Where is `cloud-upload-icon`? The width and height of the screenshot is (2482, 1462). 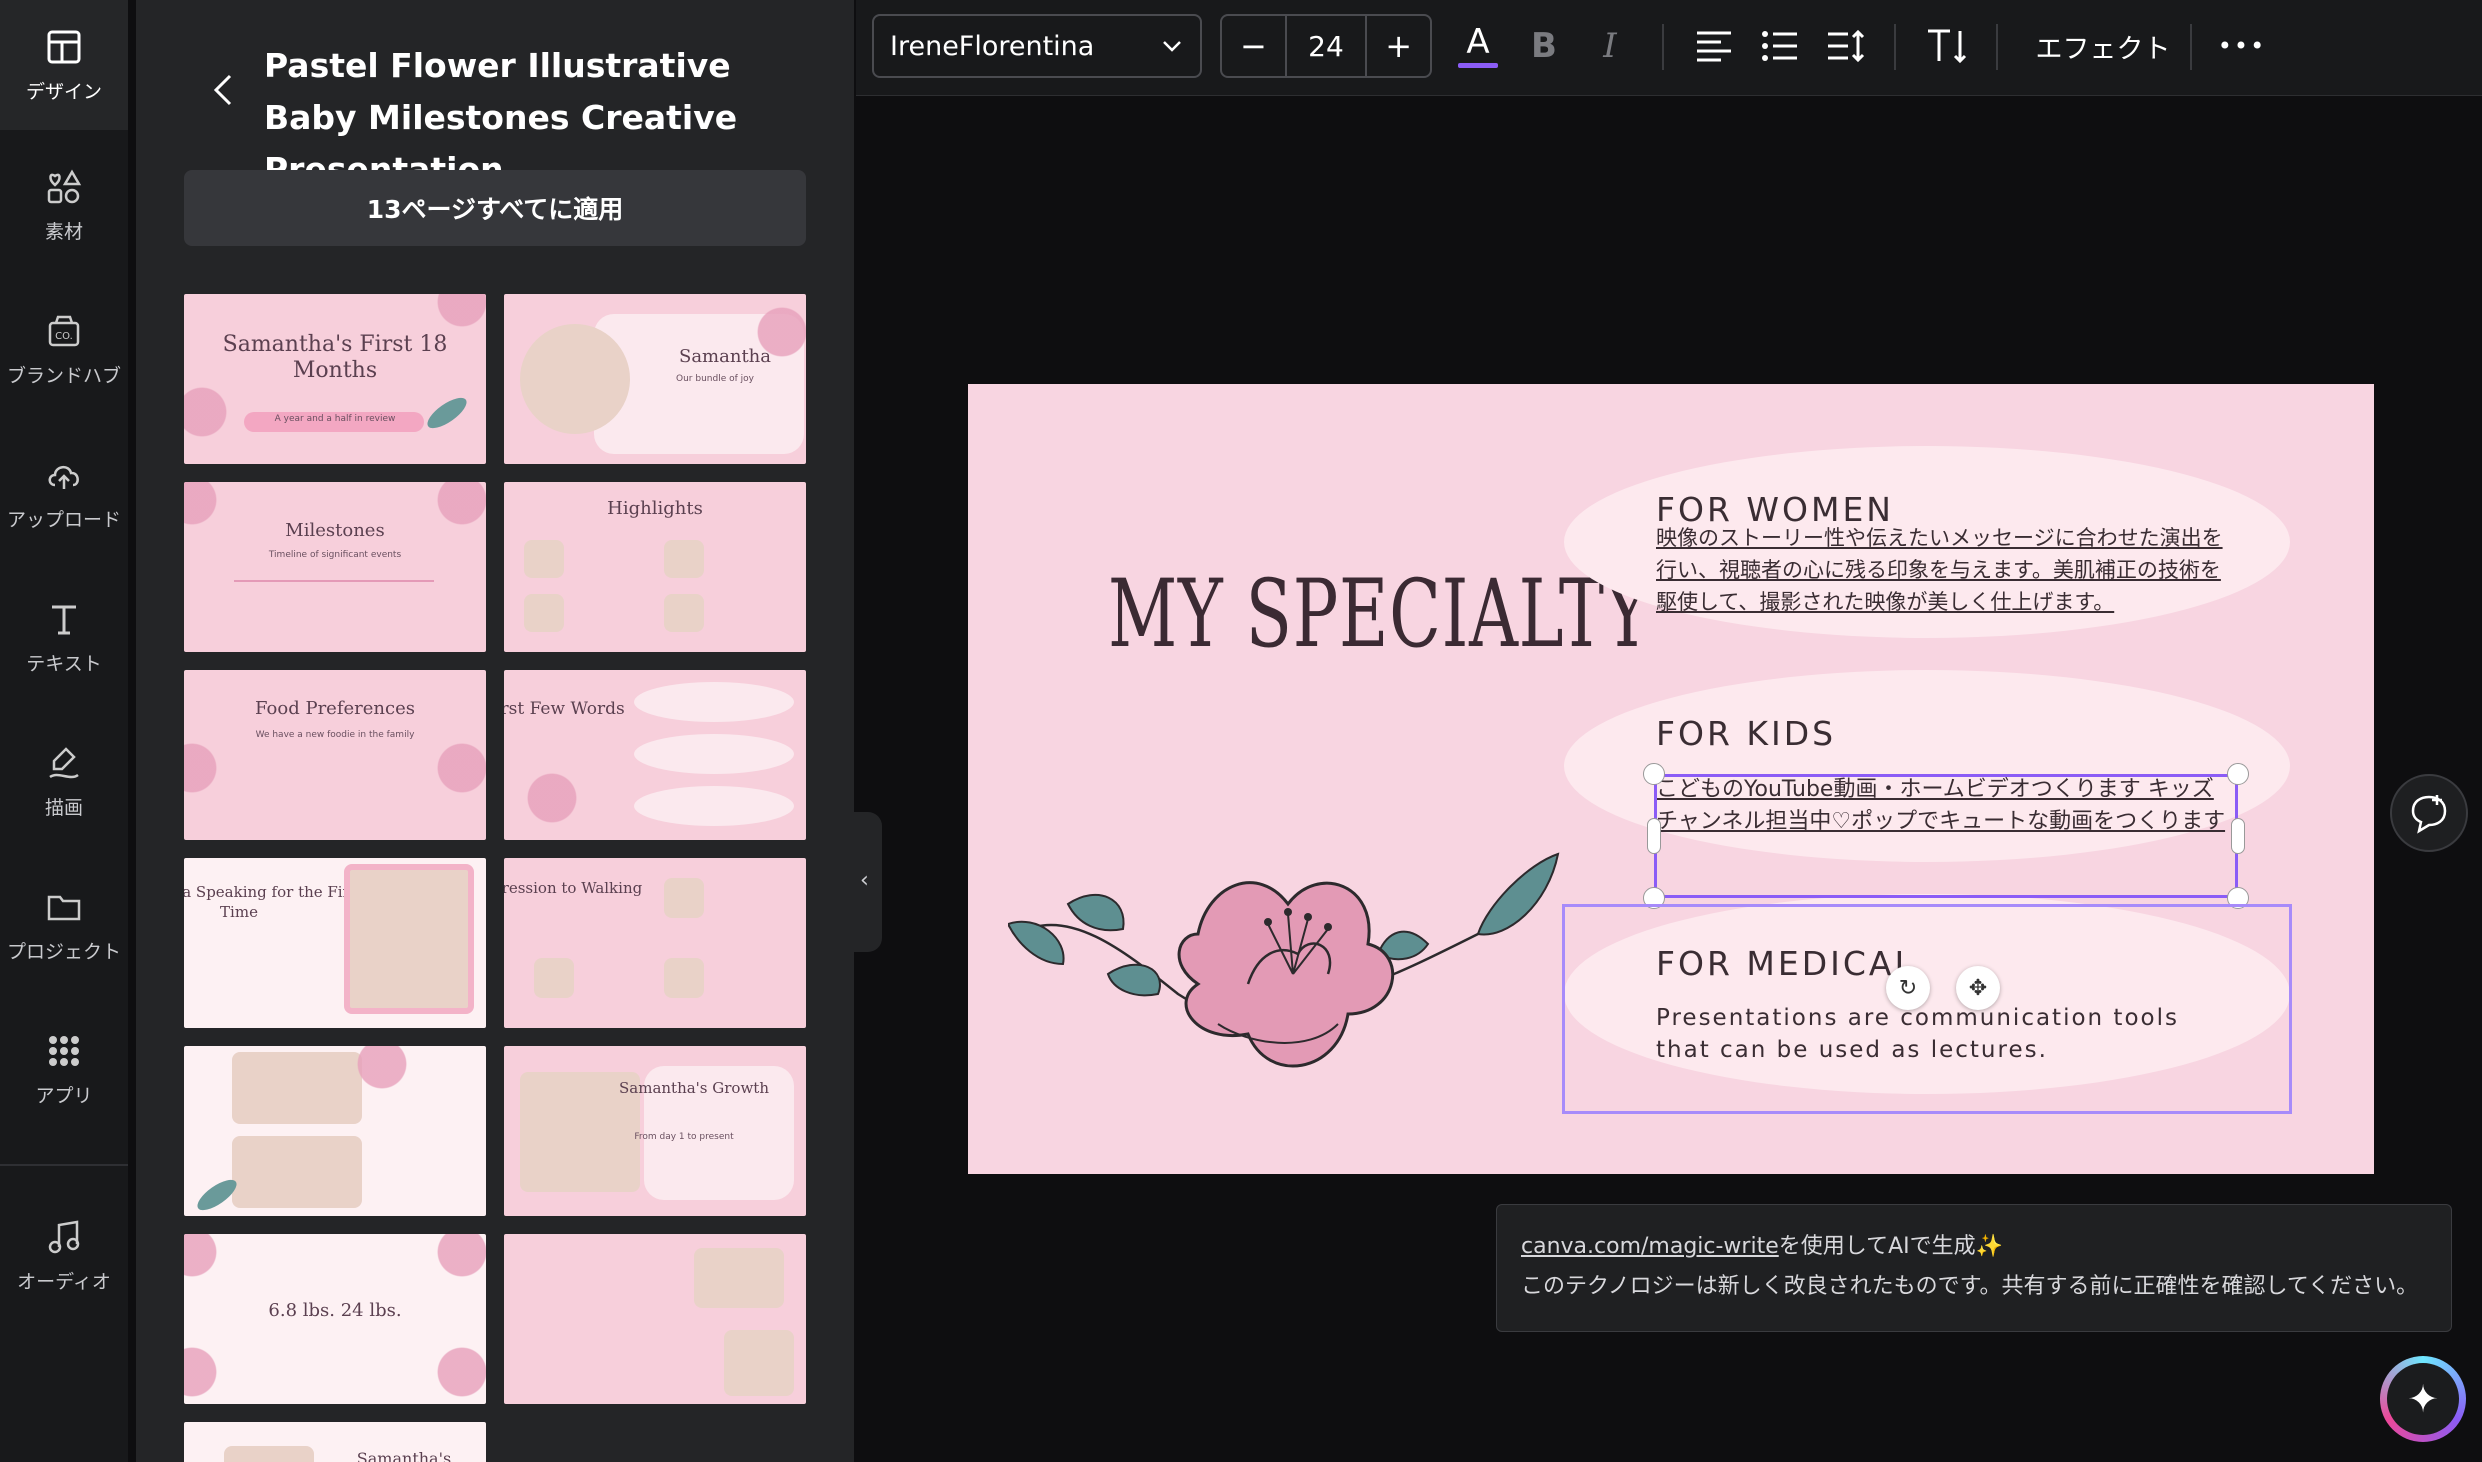
cloud-upload-icon is located at coordinates (63, 477).